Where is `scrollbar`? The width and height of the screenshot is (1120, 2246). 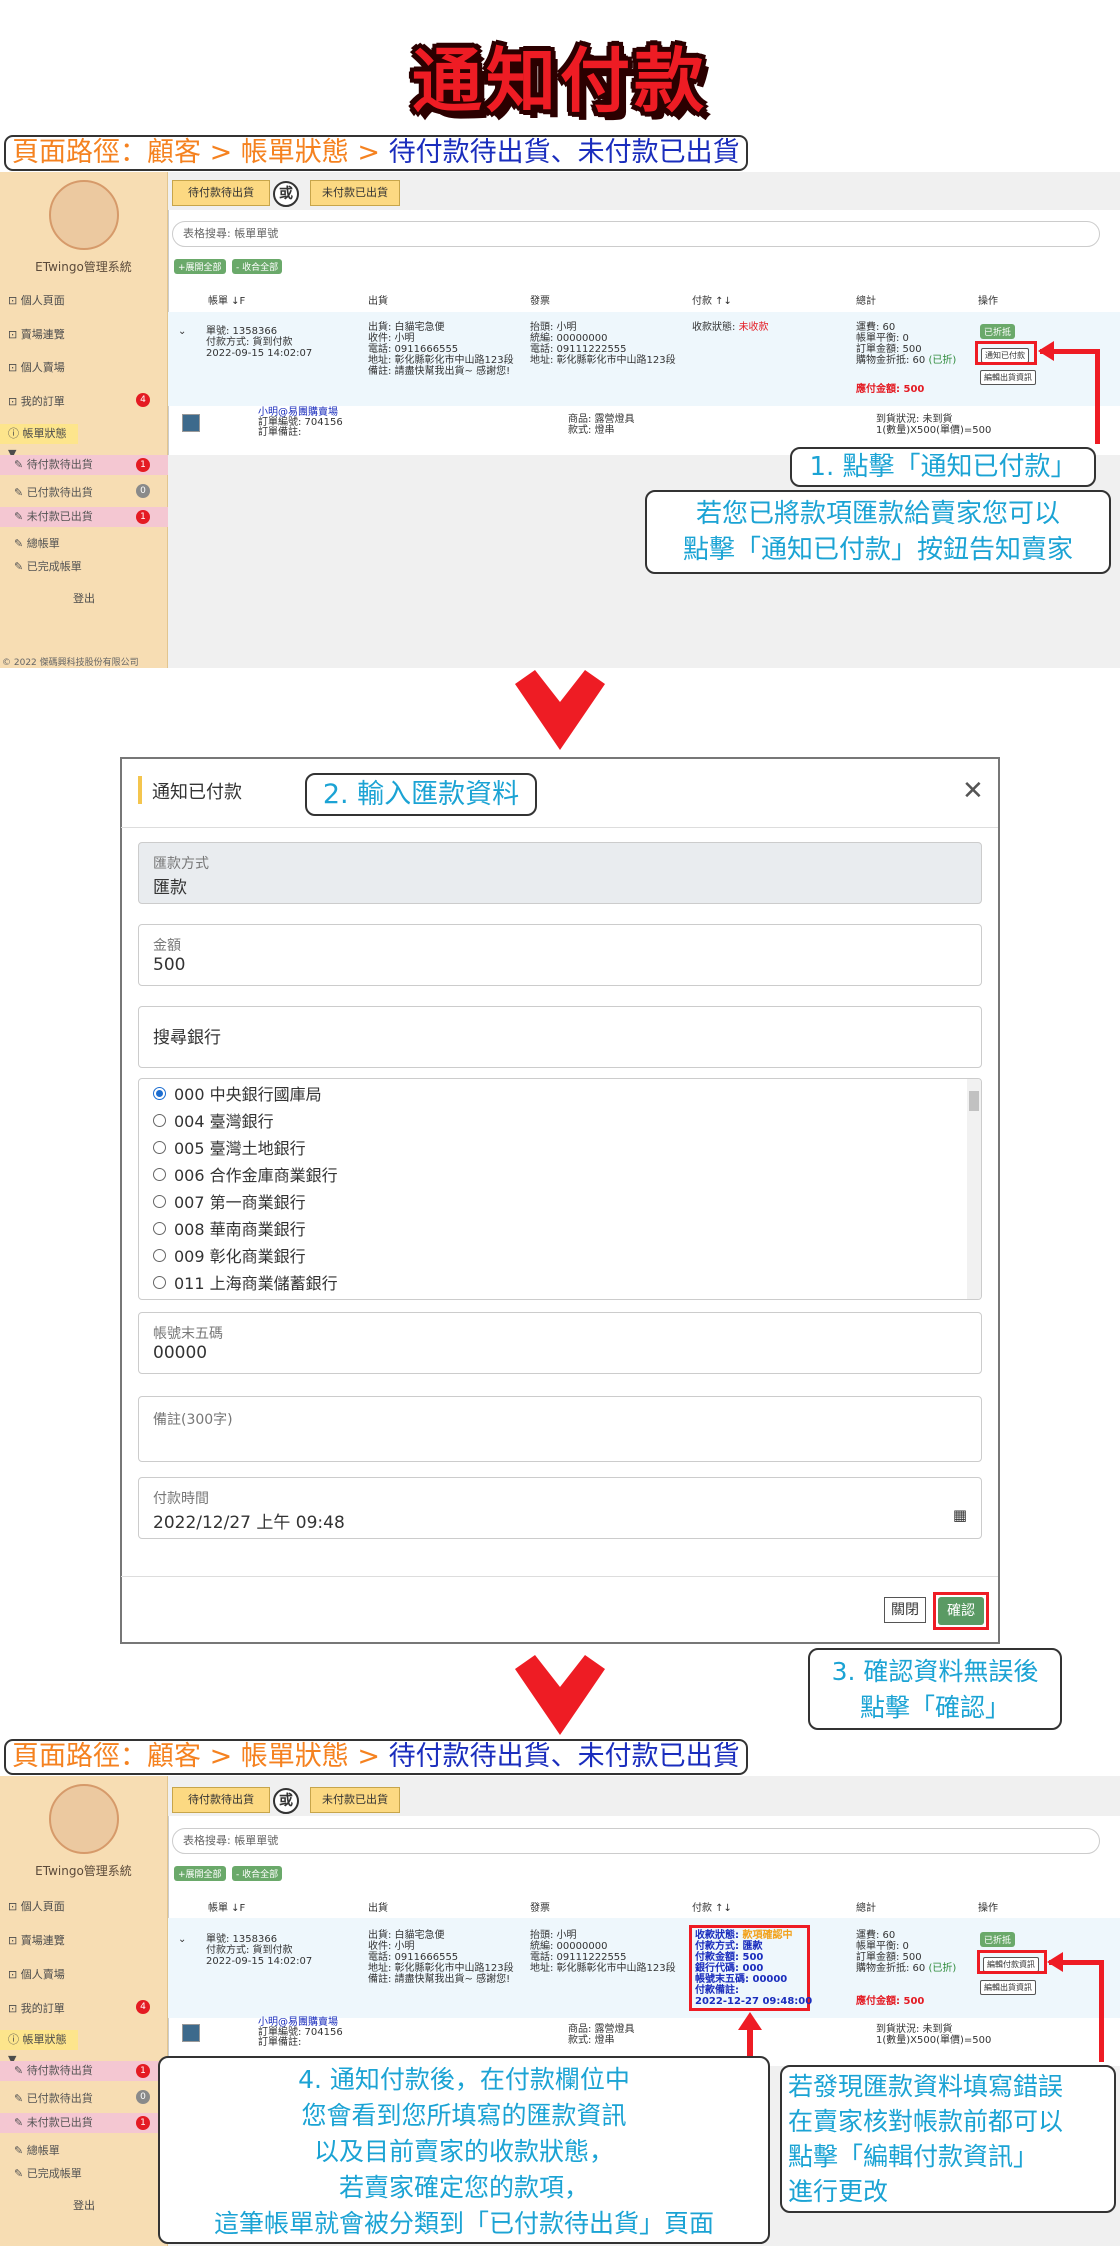
scrollbar is located at coordinates (974, 1189).